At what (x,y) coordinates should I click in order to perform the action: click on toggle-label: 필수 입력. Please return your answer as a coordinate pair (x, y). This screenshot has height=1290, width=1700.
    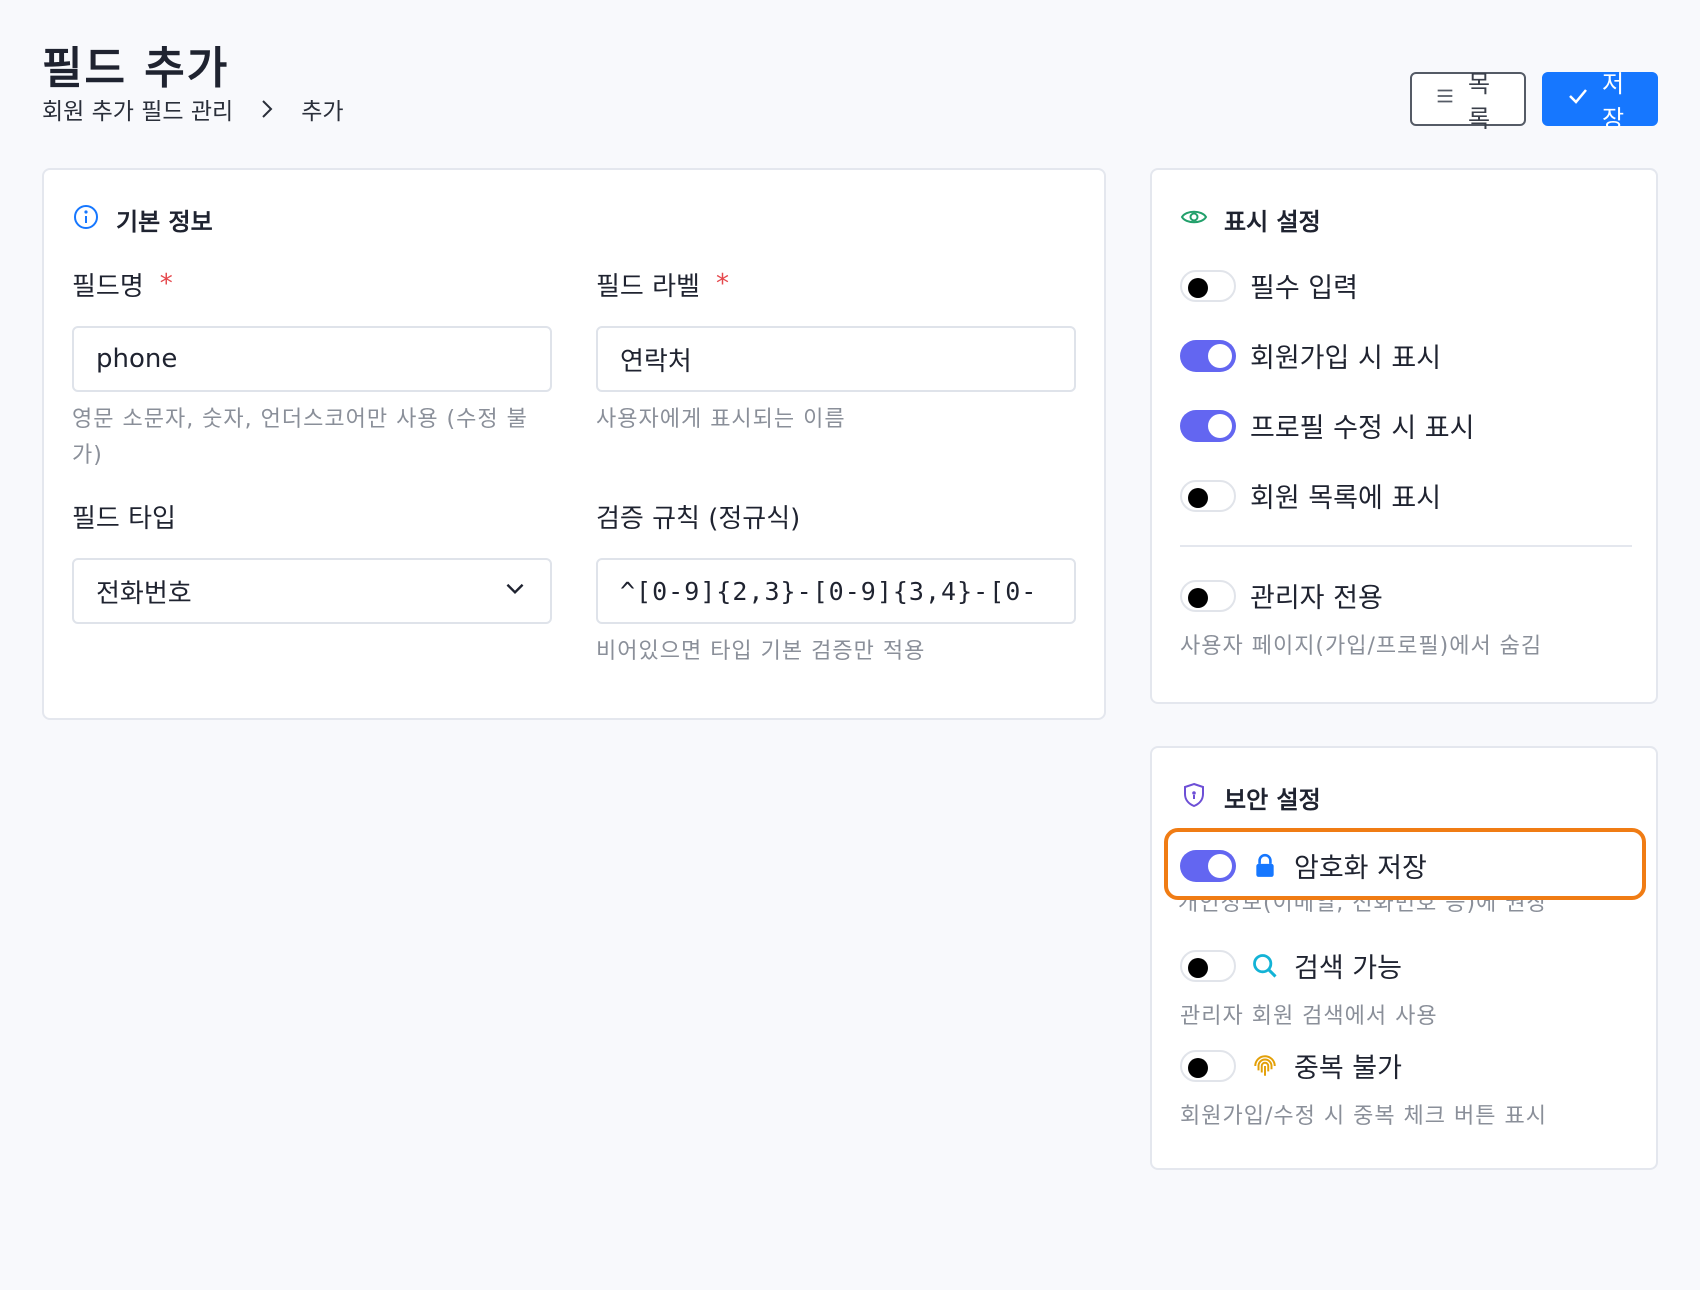
    Looking at the image, I should click on (1304, 288).